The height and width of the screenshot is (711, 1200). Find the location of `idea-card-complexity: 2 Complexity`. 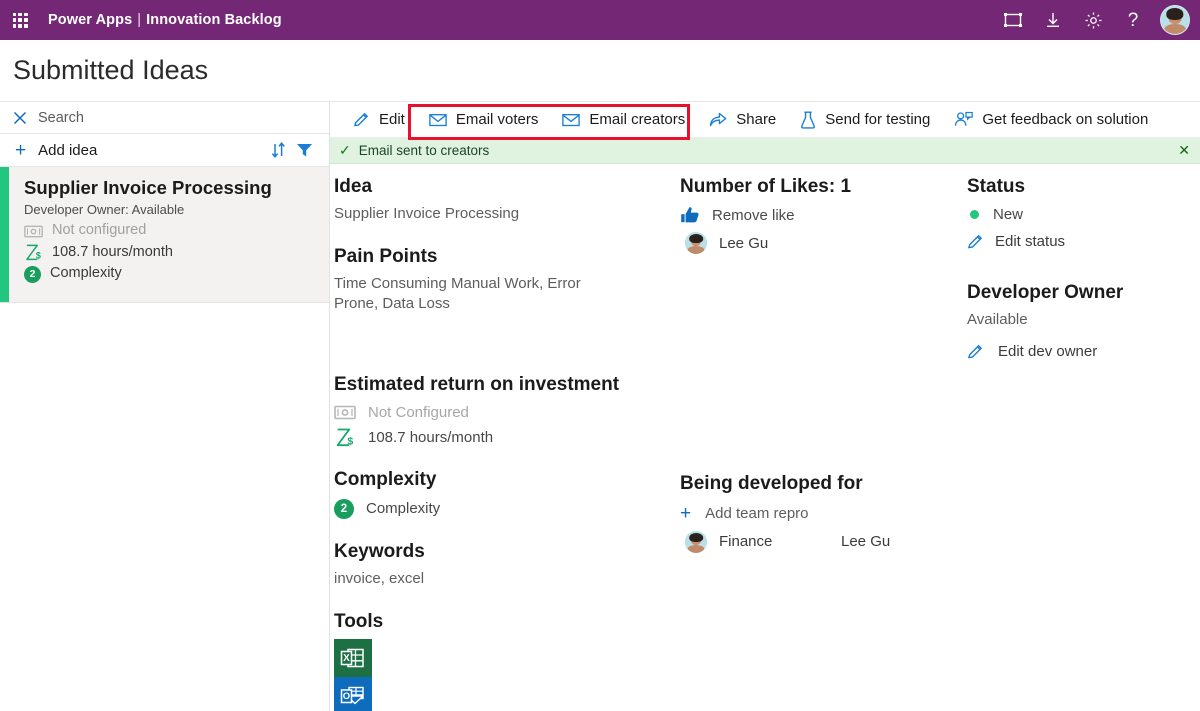

idea-card-complexity: 2 Complexity is located at coordinates (148, 274).